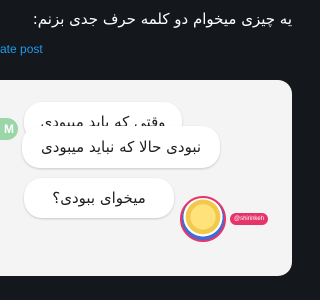 The width and height of the screenshot is (320, 300). What do you see at coordinates (203, 219) in the screenshot?
I see `cartoon-sticker-icon` at bounding box center [203, 219].